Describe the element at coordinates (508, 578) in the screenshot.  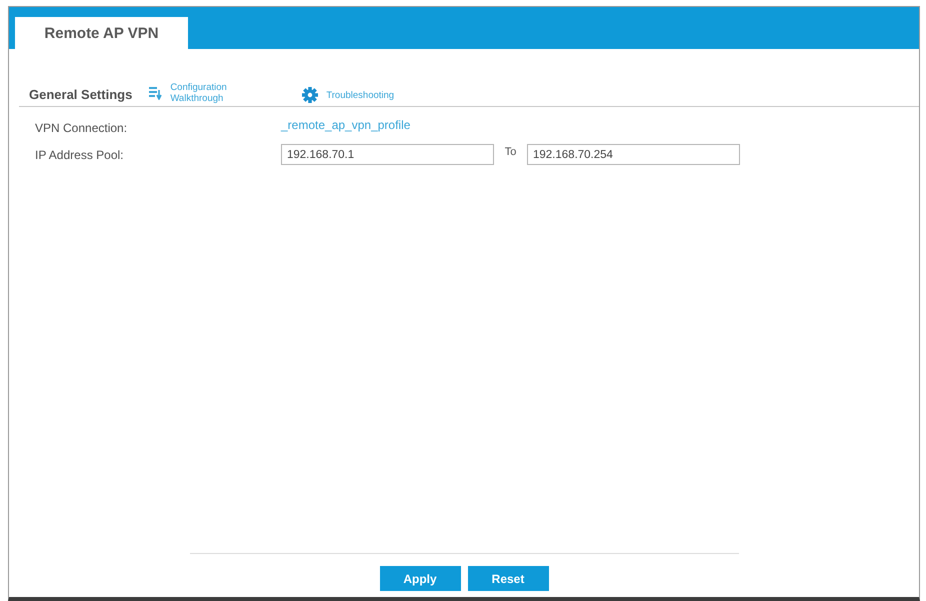
I see `reset-button: Reset` at that location.